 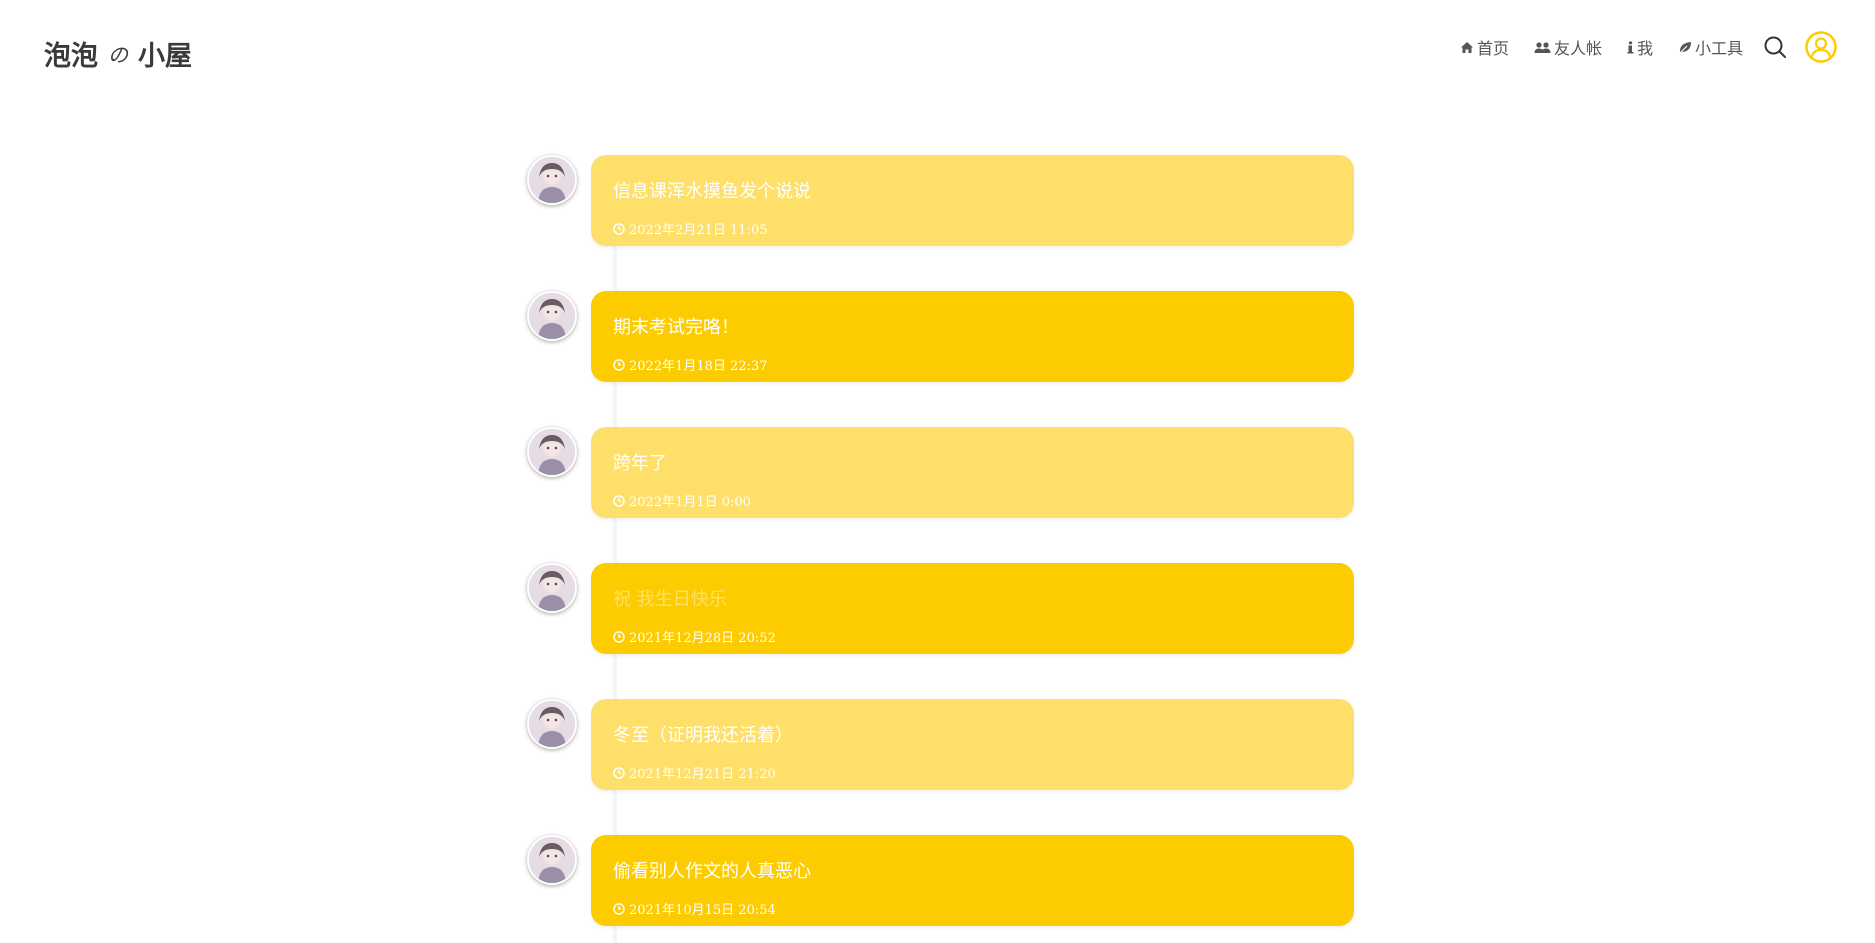 What do you see at coordinates (702, 638) in the screenshot?
I see `post-time-text: 2021年12月28日 20:52` at bounding box center [702, 638].